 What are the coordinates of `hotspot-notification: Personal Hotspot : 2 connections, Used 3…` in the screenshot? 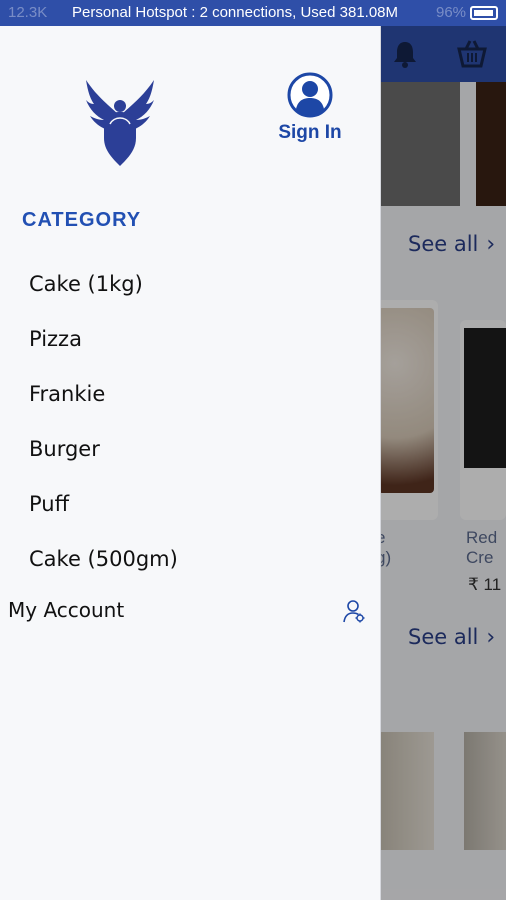 It's located at (235, 12).